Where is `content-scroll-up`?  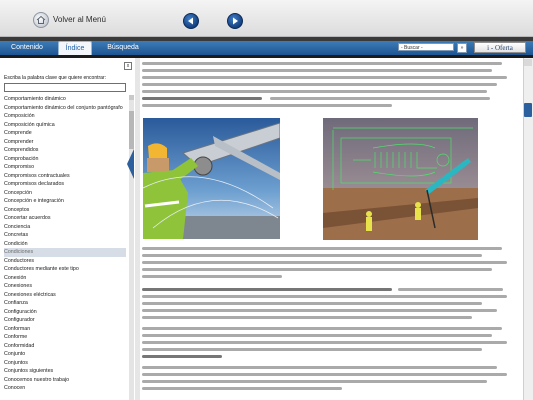 content-scroll-up is located at coordinates (528, 62).